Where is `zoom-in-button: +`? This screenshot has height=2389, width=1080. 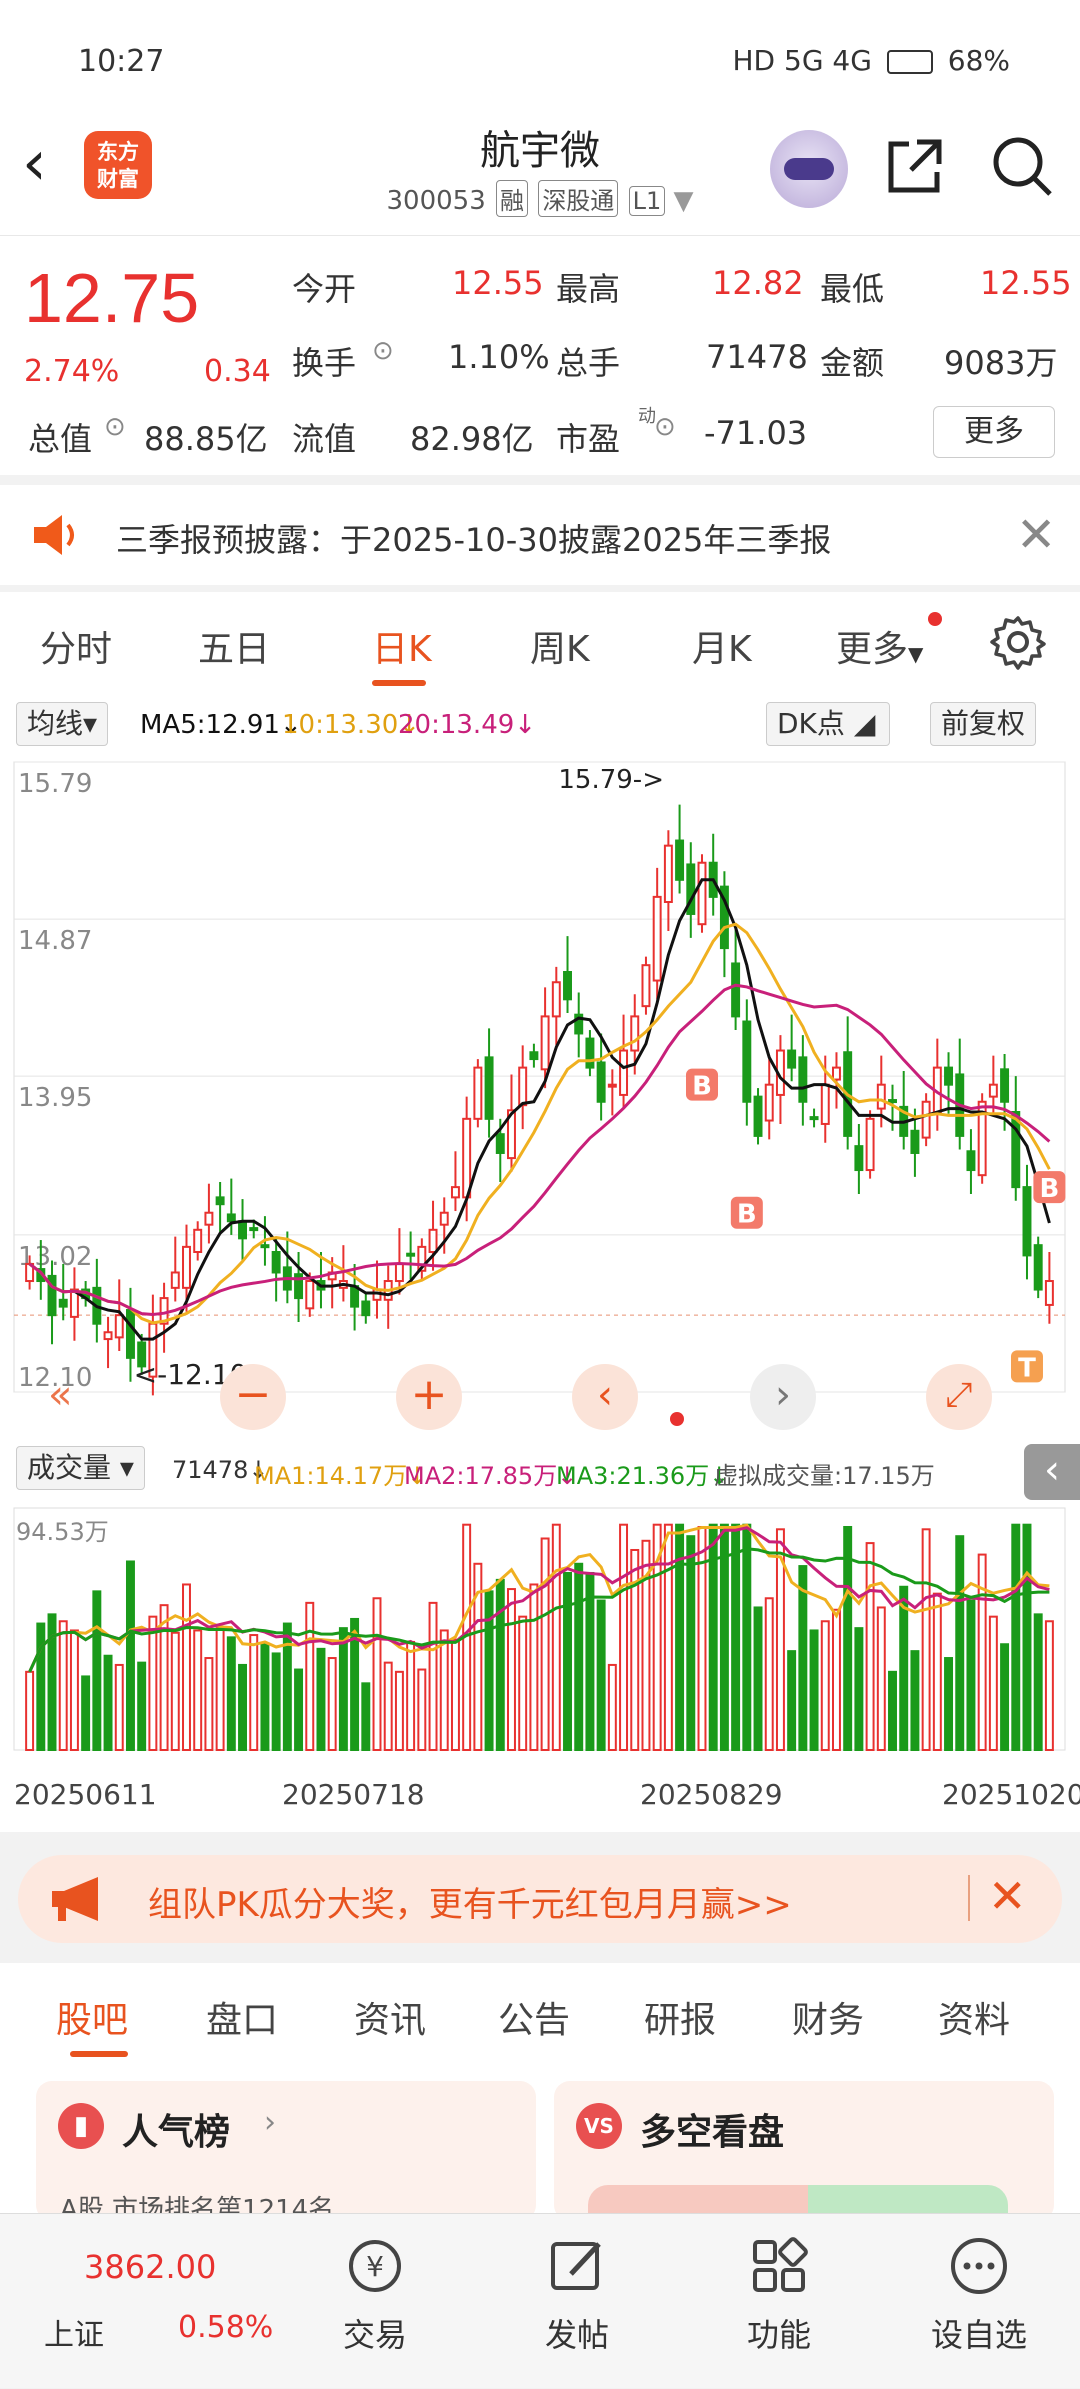
zoom-in-button: + is located at coordinates (429, 1397).